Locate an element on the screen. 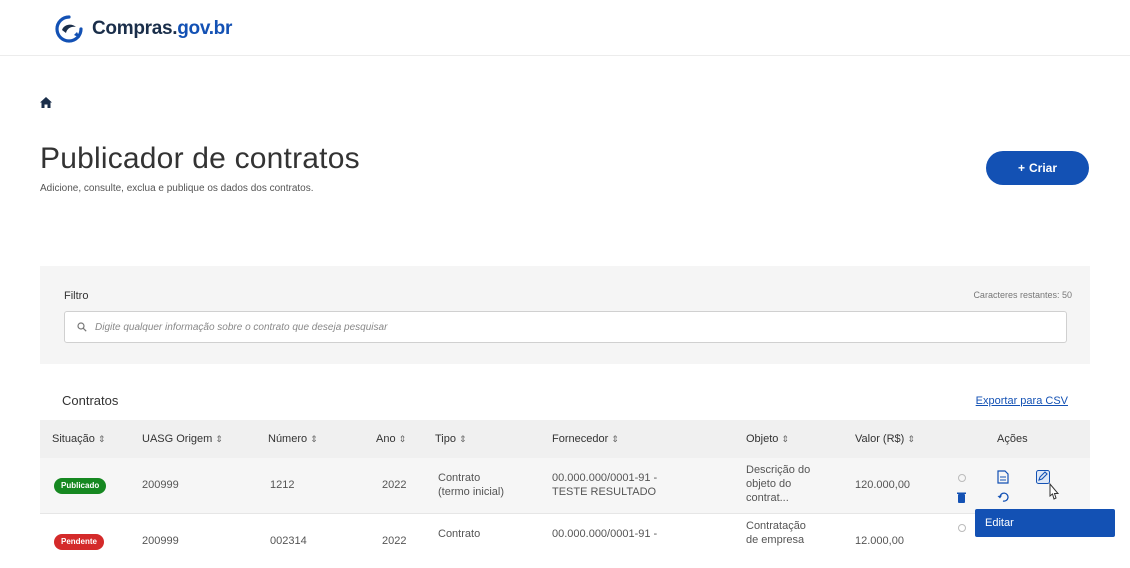 This screenshot has width=1130, height=568. trash-icon is located at coordinates (961, 497).